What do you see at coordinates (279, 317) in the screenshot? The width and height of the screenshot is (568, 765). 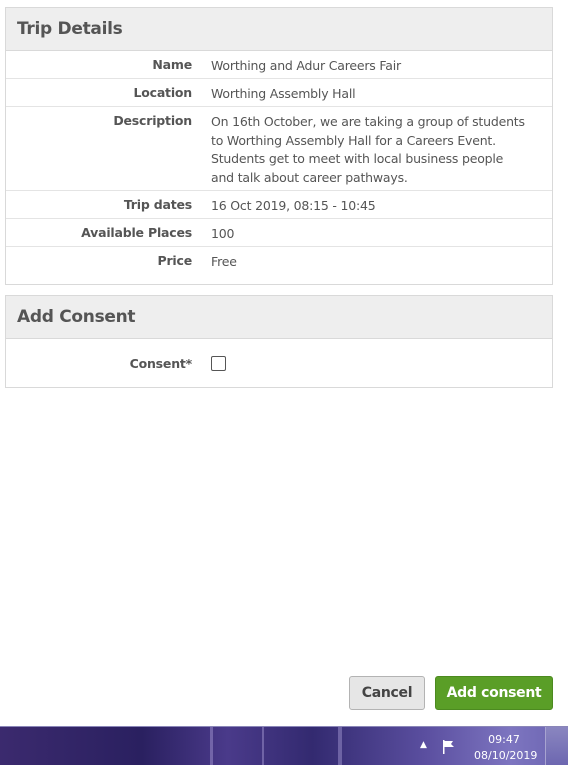 I see `add-consent-heading: Add Consent` at bounding box center [279, 317].